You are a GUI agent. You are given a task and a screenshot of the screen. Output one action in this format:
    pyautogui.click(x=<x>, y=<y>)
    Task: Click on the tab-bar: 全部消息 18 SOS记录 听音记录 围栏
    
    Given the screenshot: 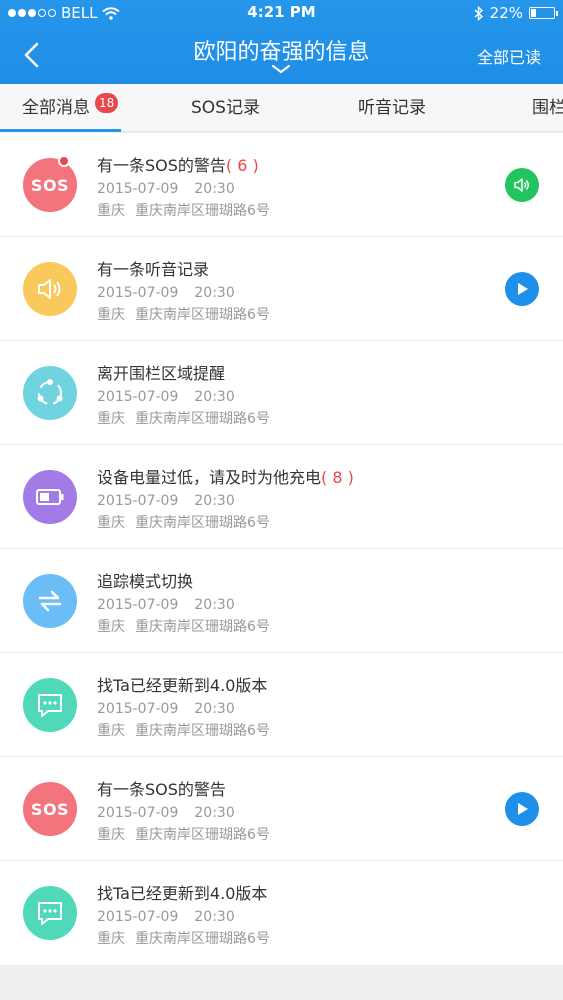 What is the action you would take?
    pyautogui.click(x=281, y=108)
    